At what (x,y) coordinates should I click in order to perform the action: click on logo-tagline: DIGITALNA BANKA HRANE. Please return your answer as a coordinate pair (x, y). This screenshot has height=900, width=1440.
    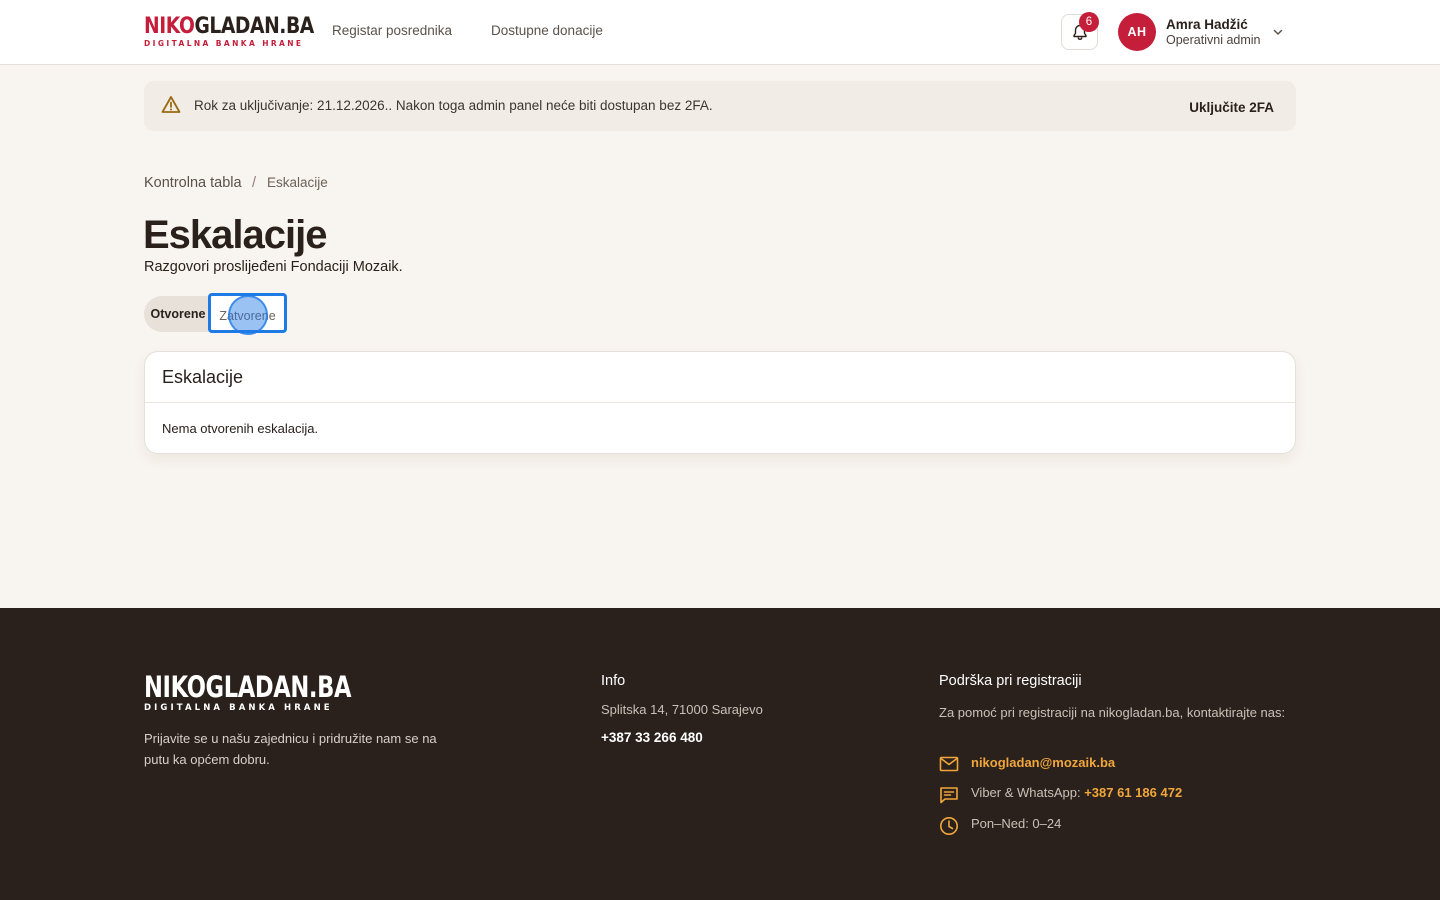
    Looking at the image, I should click on (224, 43).